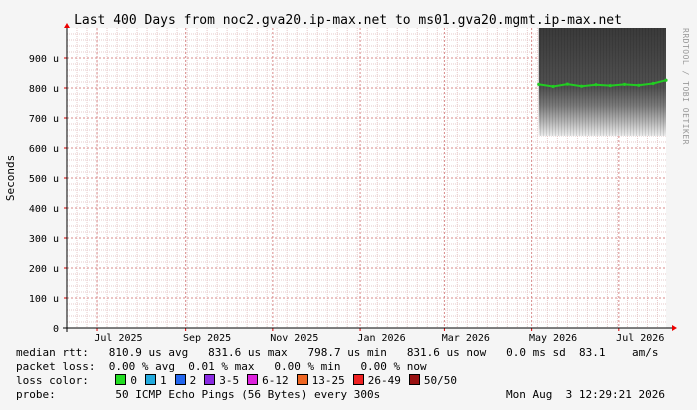  Describe the element at coordinates (118, 338) in the screenshot. I see `x-tick-label: Jul 2025` at that location.